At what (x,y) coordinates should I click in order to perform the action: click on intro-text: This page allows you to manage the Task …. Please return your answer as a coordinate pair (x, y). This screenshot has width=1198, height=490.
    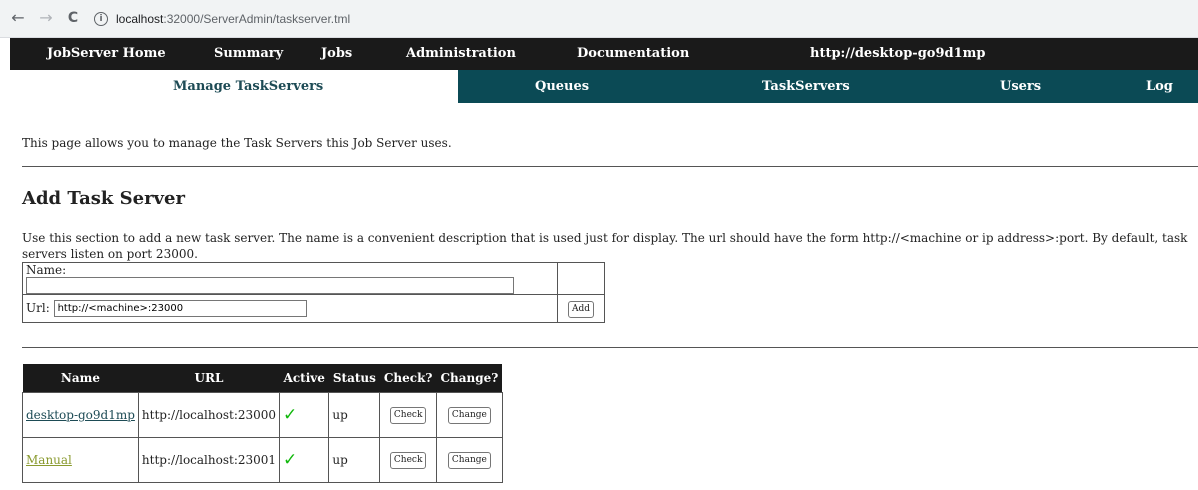
    Looking at the image, I should click on (237, 143).